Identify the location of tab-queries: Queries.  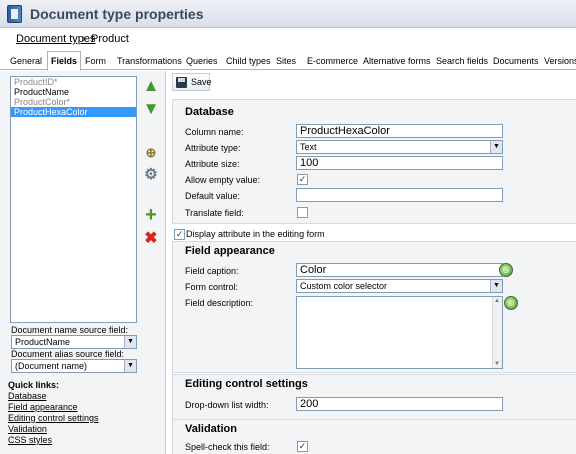
(202, 61).